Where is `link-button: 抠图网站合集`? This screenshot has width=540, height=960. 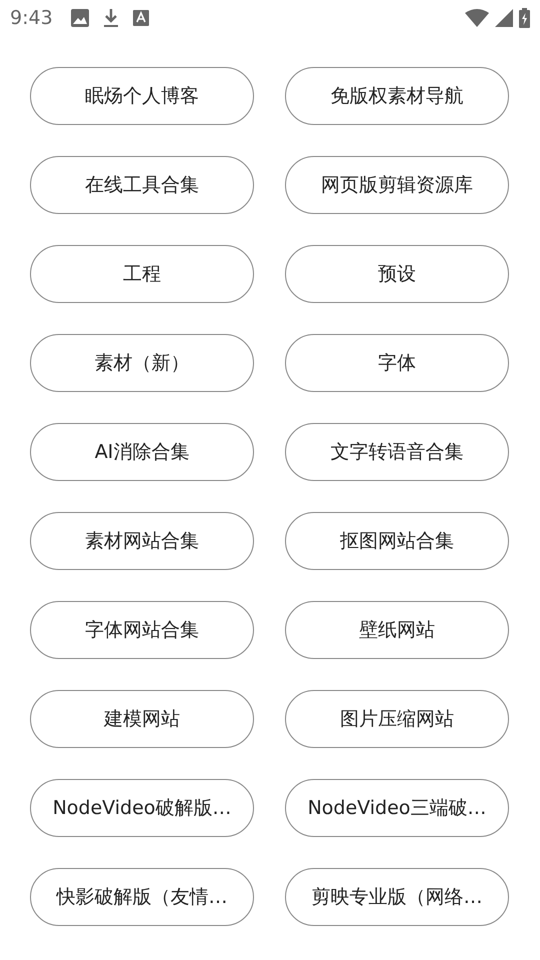 link-button: 抠图网站合集 is located at coordinates (397, 541).